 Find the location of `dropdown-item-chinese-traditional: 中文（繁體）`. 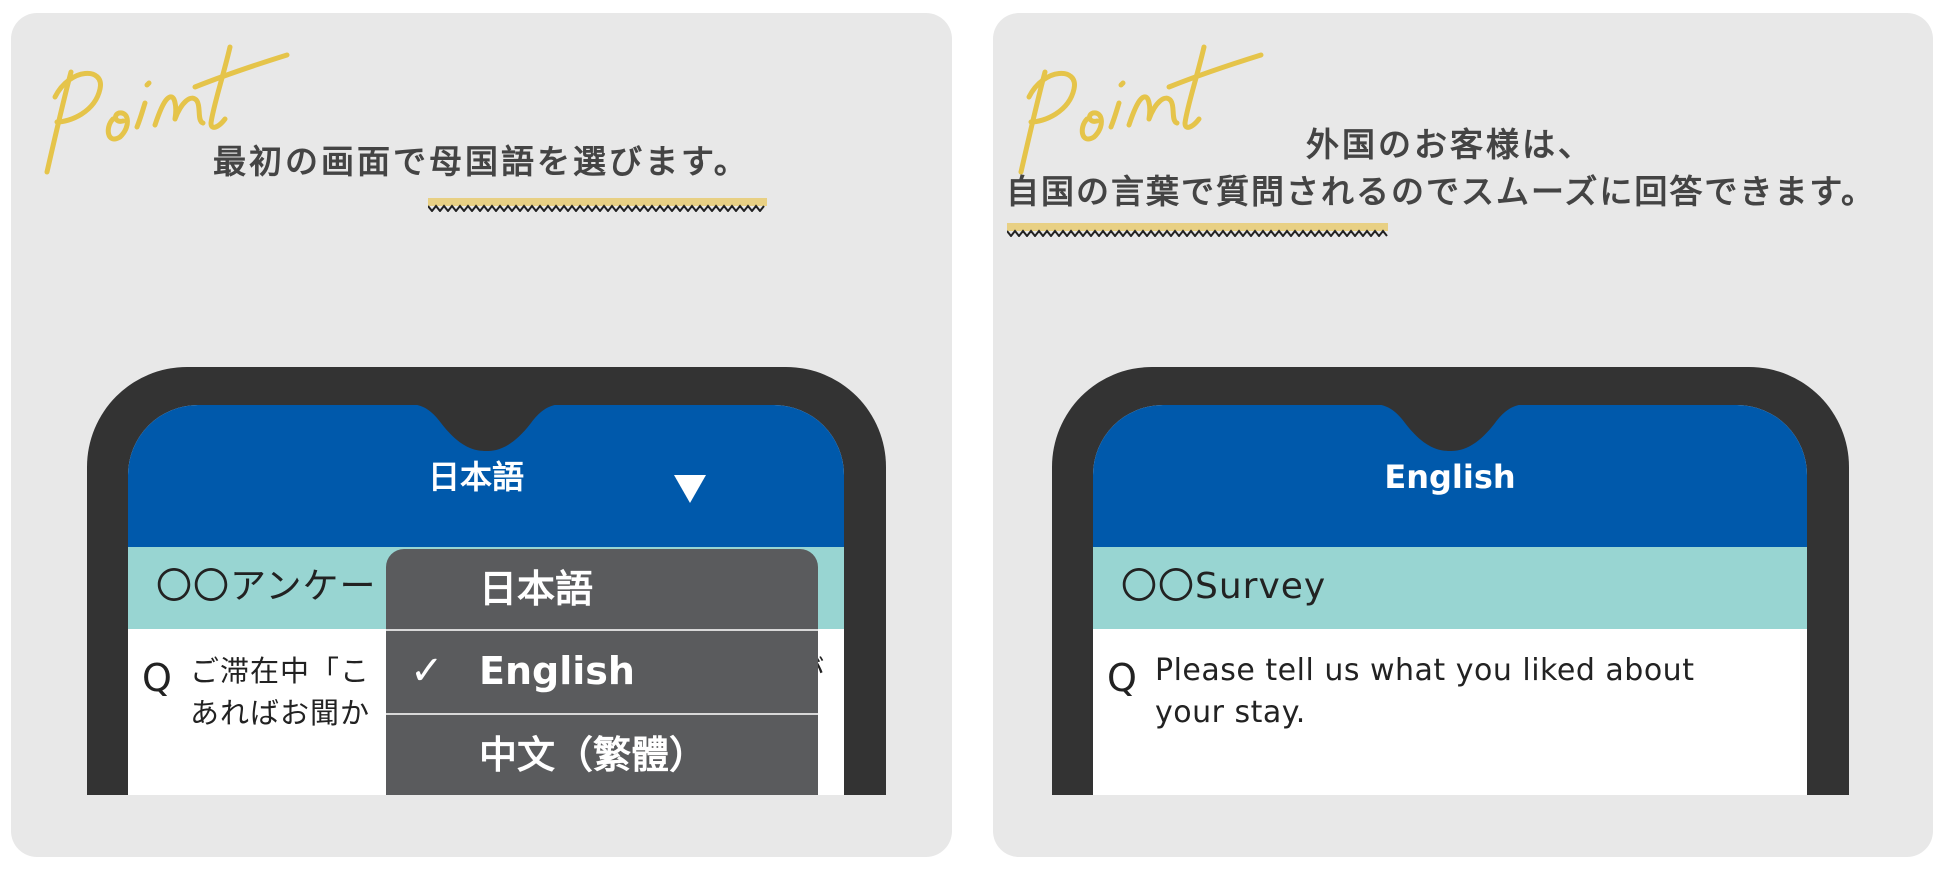

dropdown-item-chinese-traditional: 中文（繁體） is located at coordinates (602, 755).